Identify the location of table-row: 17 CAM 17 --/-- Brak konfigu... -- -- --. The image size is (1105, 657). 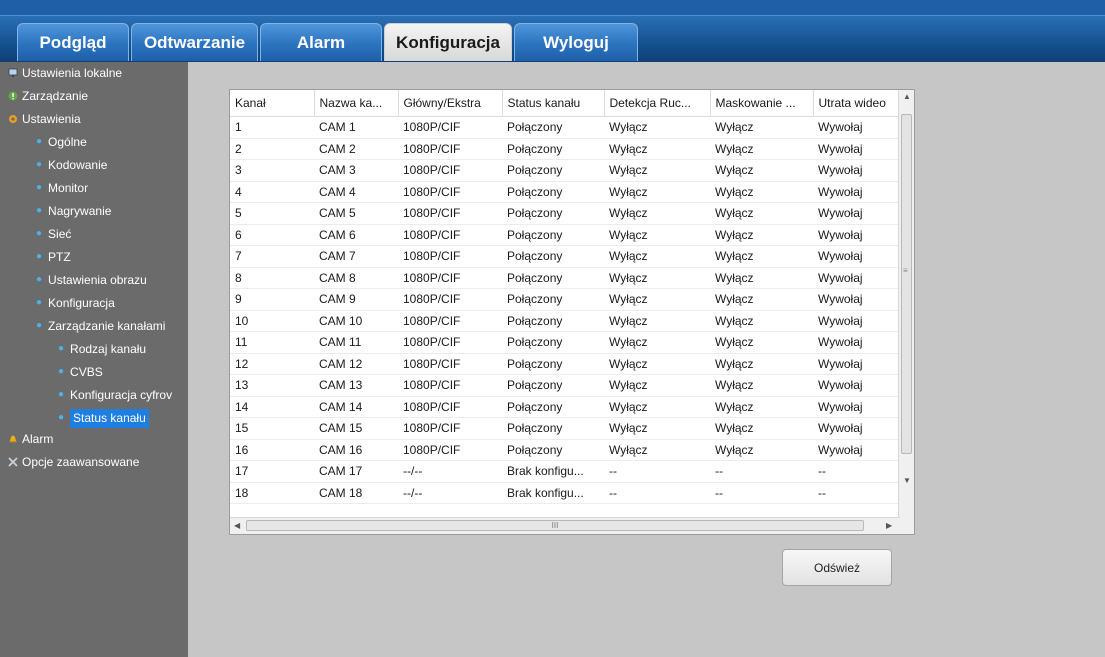
(565, 471).